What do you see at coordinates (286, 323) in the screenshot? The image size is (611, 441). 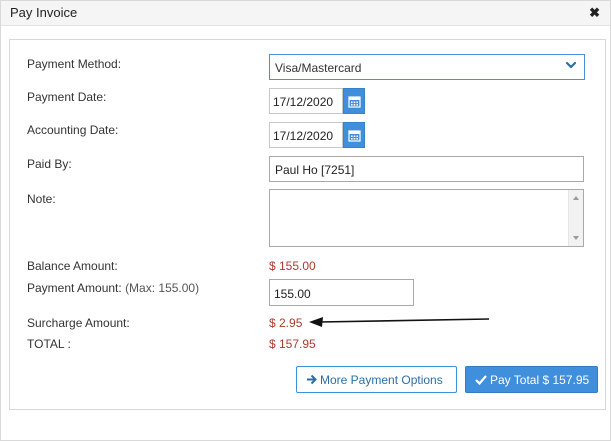 I see `surcharge-amount-value: $ 2.95` at bounding box center [286, 323].